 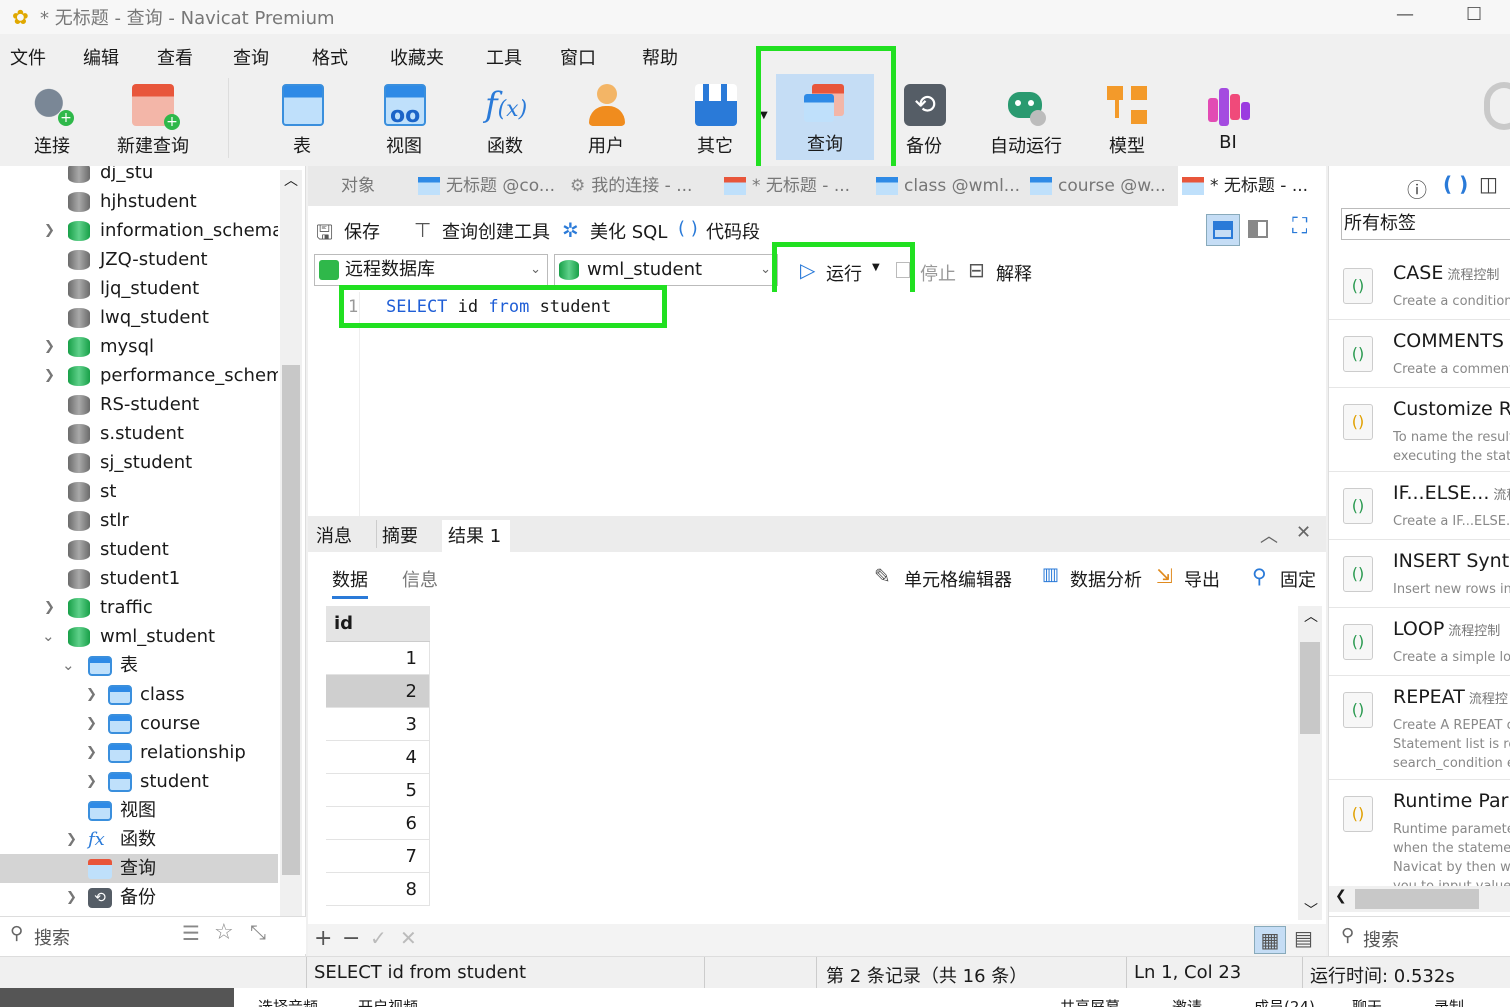 What do you see at coordinates (1474, 14) in the screenshot?
I see `maximize-icon: ☐` at bounding box center [1474, 14].